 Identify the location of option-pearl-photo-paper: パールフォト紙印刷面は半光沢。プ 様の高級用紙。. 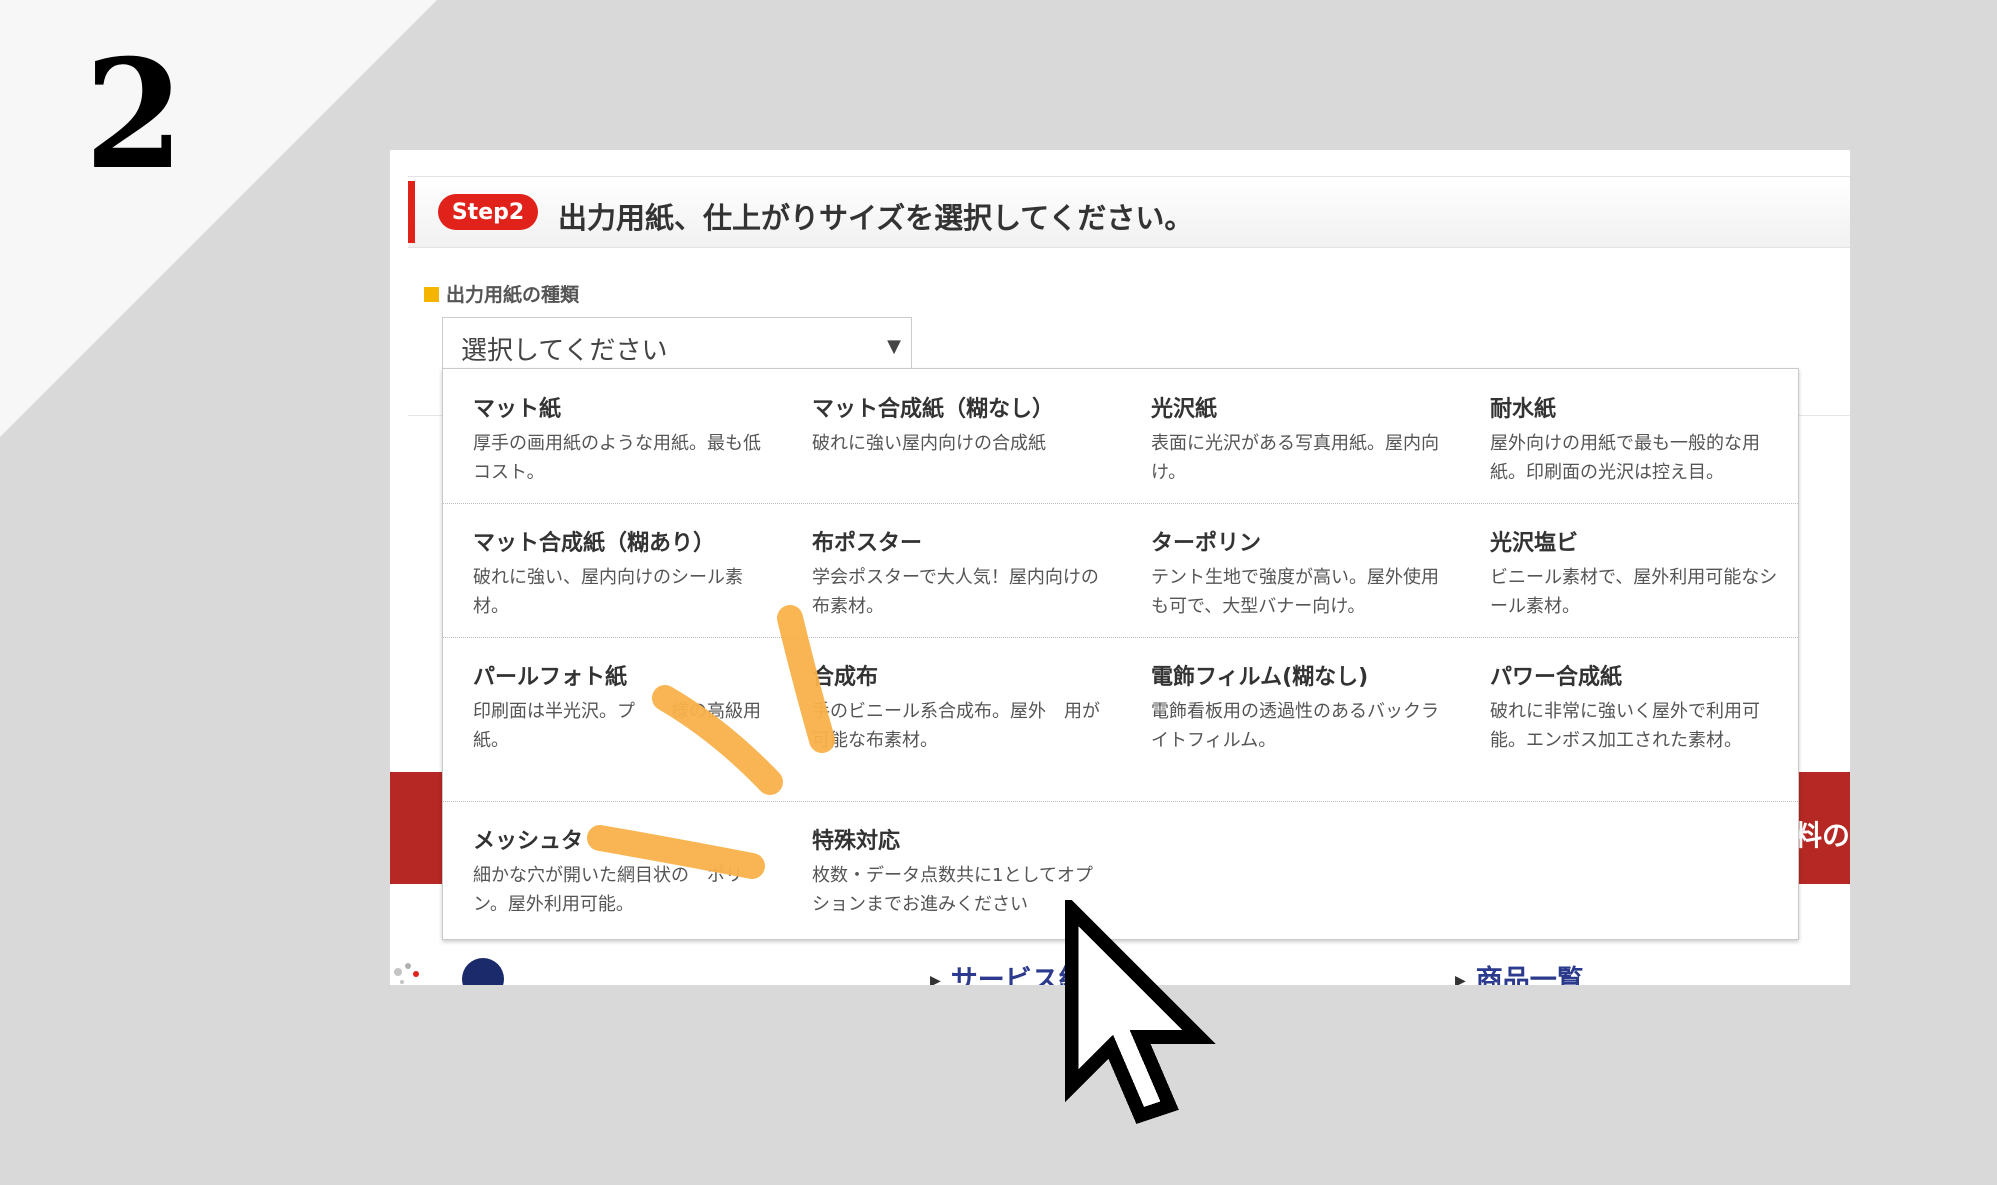
(612, 696).